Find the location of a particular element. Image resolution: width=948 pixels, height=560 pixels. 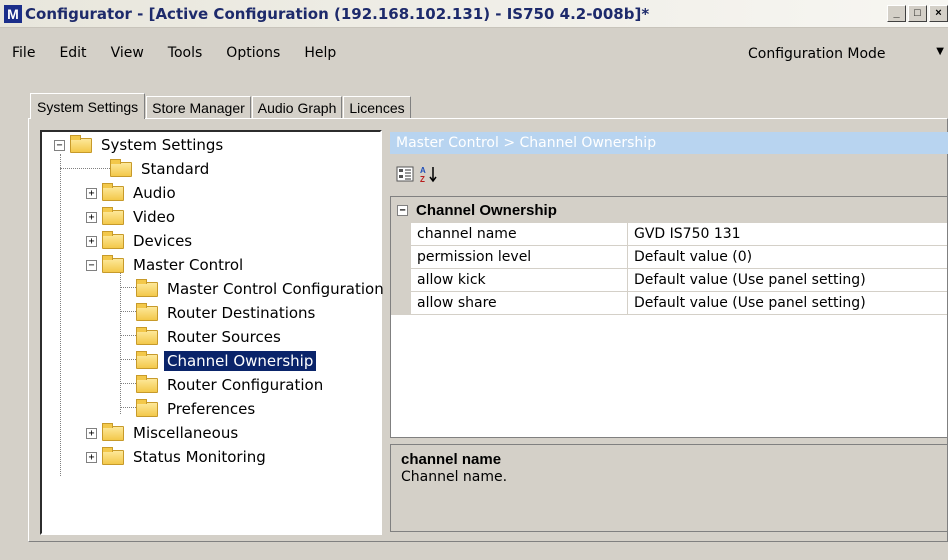

tree-item-channel-ownership: Channel Ownership is located at coordinates (226, 361).